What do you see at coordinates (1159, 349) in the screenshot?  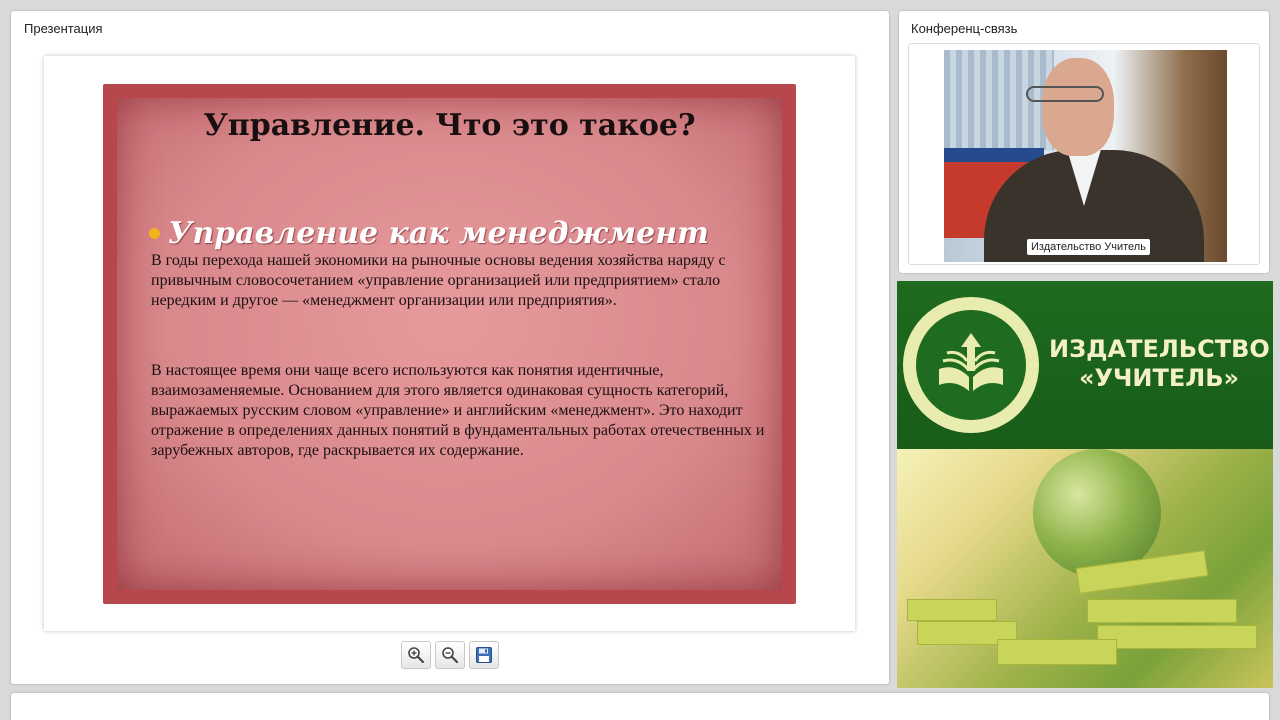 I see `publisher-name-line-1: ИЗДАТЕЛЬСТВО` at bounding box center [1159, 349].